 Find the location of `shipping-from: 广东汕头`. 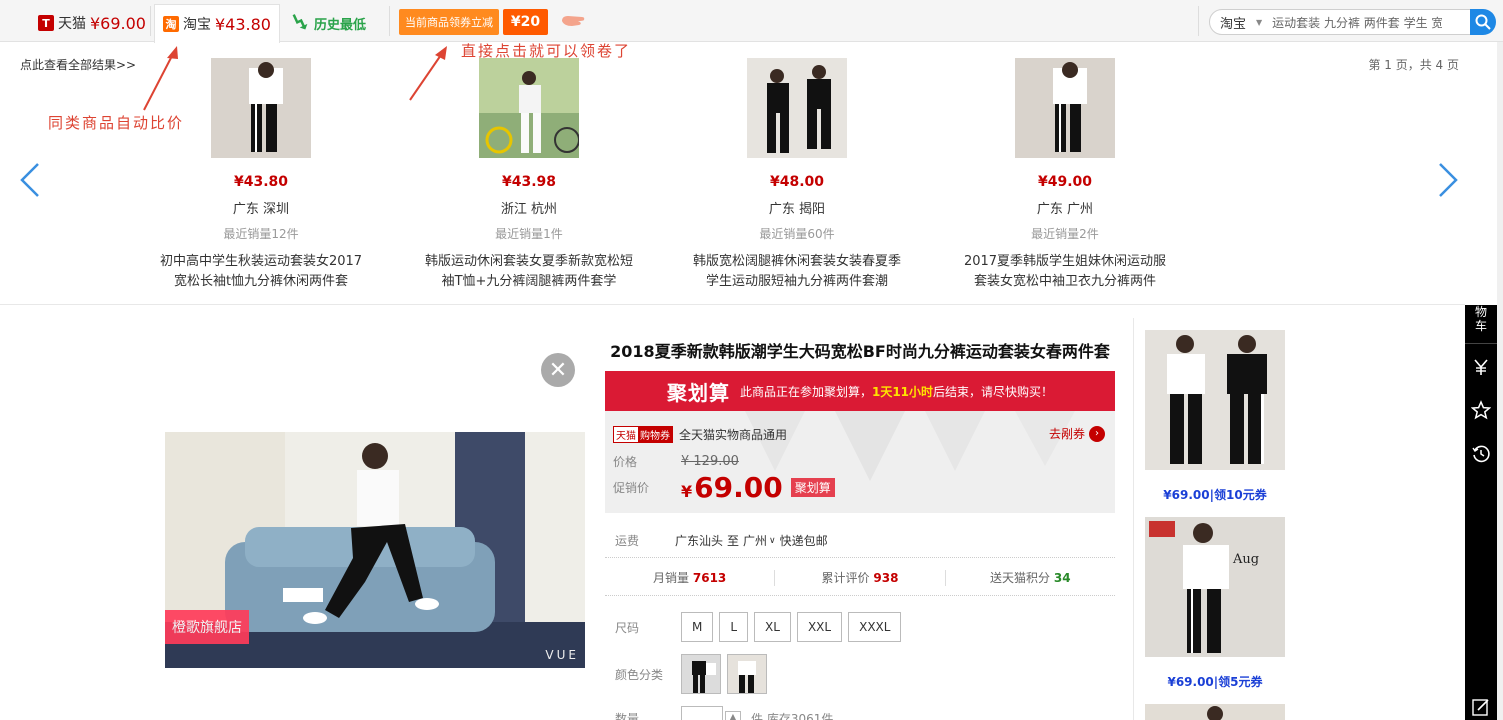

shipping-from: 广东汕头 is located at coordinates (699, 541).